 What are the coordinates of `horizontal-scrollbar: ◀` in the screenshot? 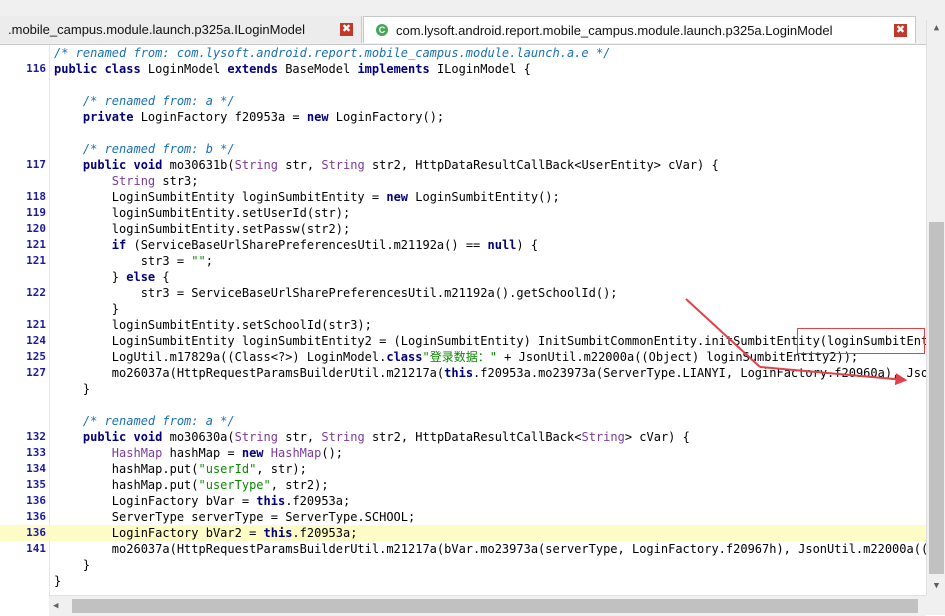 It's located at (487, 605).